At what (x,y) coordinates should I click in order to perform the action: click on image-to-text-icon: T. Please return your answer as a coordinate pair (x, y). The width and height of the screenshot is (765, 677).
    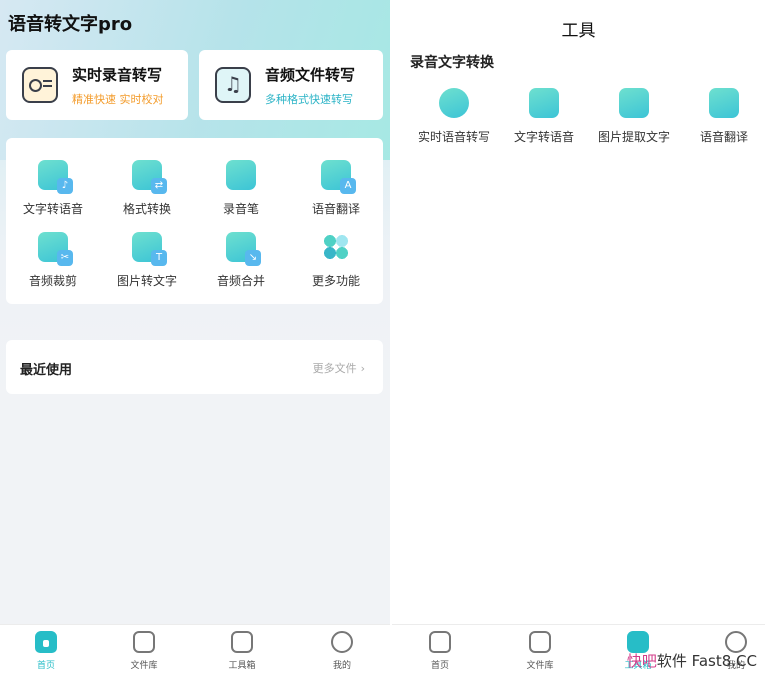
    Looking at the image, I should click on (149, 249).